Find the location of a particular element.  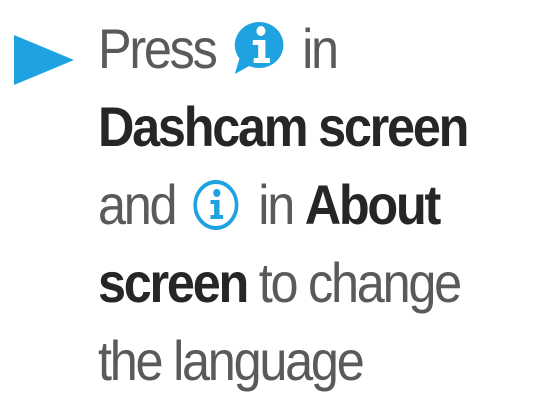

the-language-label: the language is located at coordinates (231, 360).